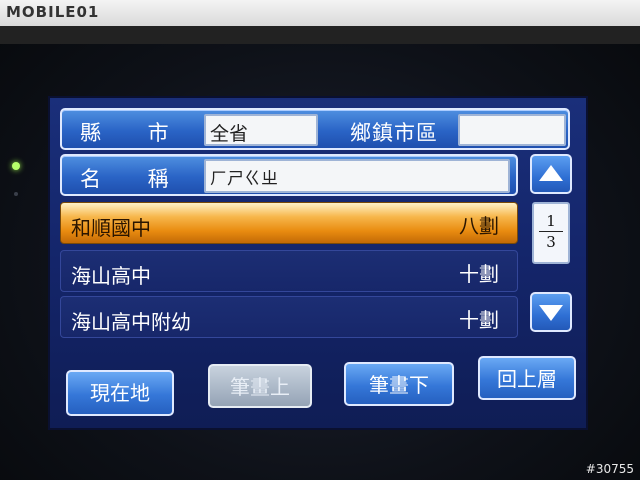 The height and width of the screenshot is (480, 640). I want to click on arrow-up-icon, so click(551, 173).